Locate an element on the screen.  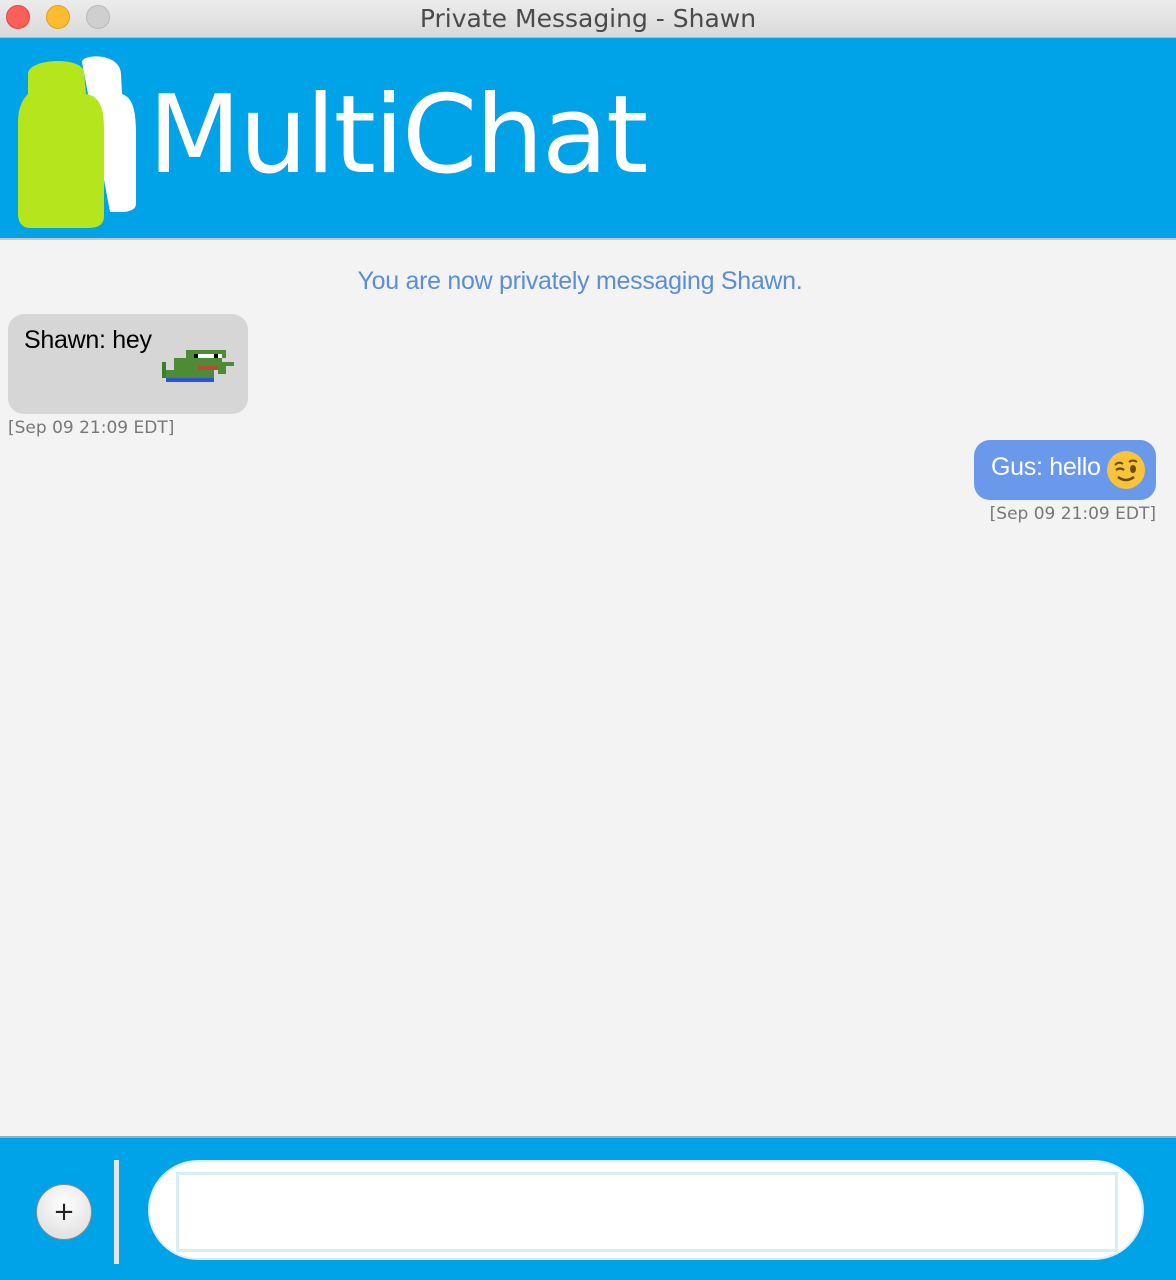
message-input-container is located at coordinates (646, 1210).